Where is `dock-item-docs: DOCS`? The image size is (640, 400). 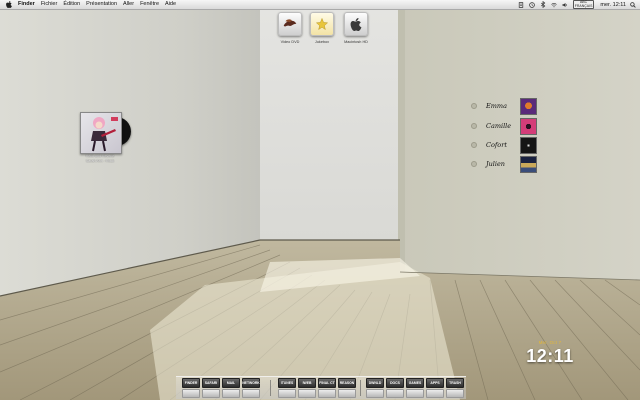
dock-item-docs: DOCS is located at coordinates (395, 388).